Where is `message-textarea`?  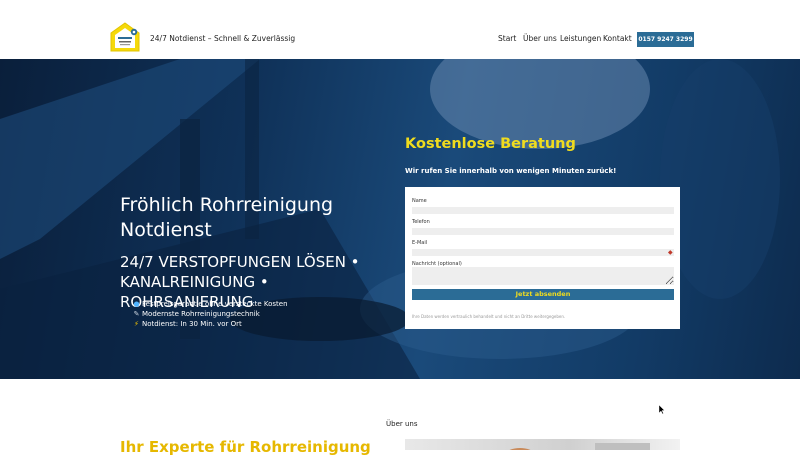 message-textarea is located at coordinates (543, 276).